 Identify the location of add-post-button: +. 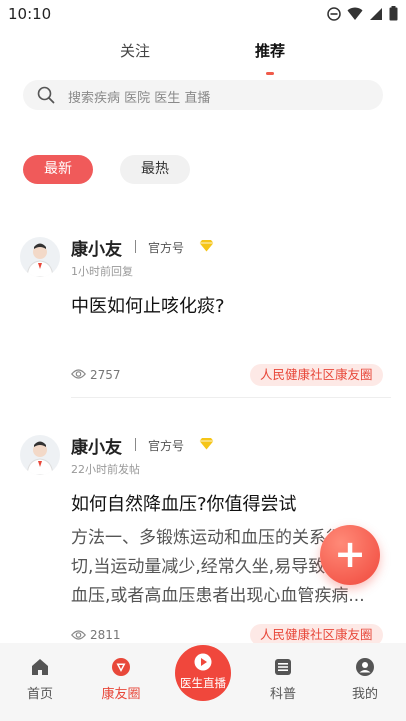
(350, 555).